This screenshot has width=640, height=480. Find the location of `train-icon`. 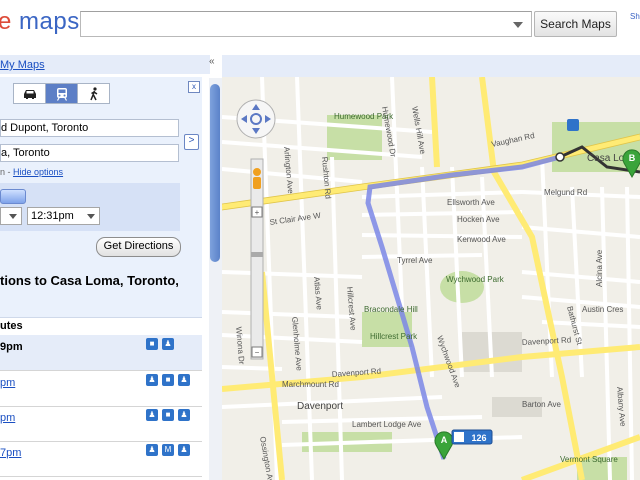

train-icon is located at coordinates (61, 94).